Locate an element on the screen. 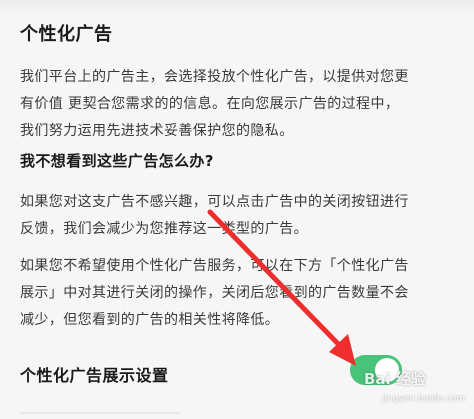 This screenshot has height=419, width=474. watermark: Bai 经验 is located at coordinates (395, 379).